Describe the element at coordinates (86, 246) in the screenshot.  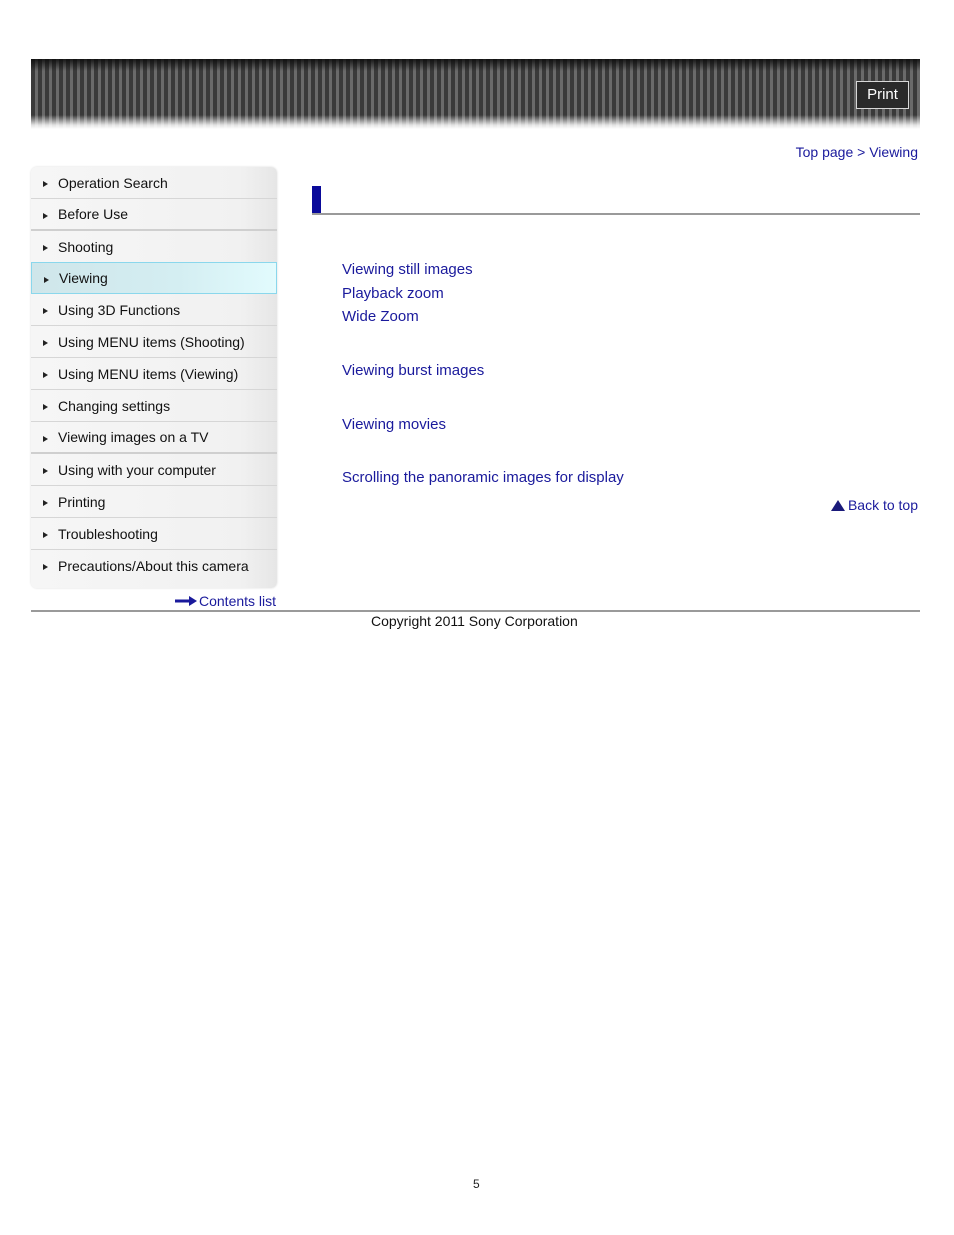
I see `sidebar-item-label: Shooting` at that location.